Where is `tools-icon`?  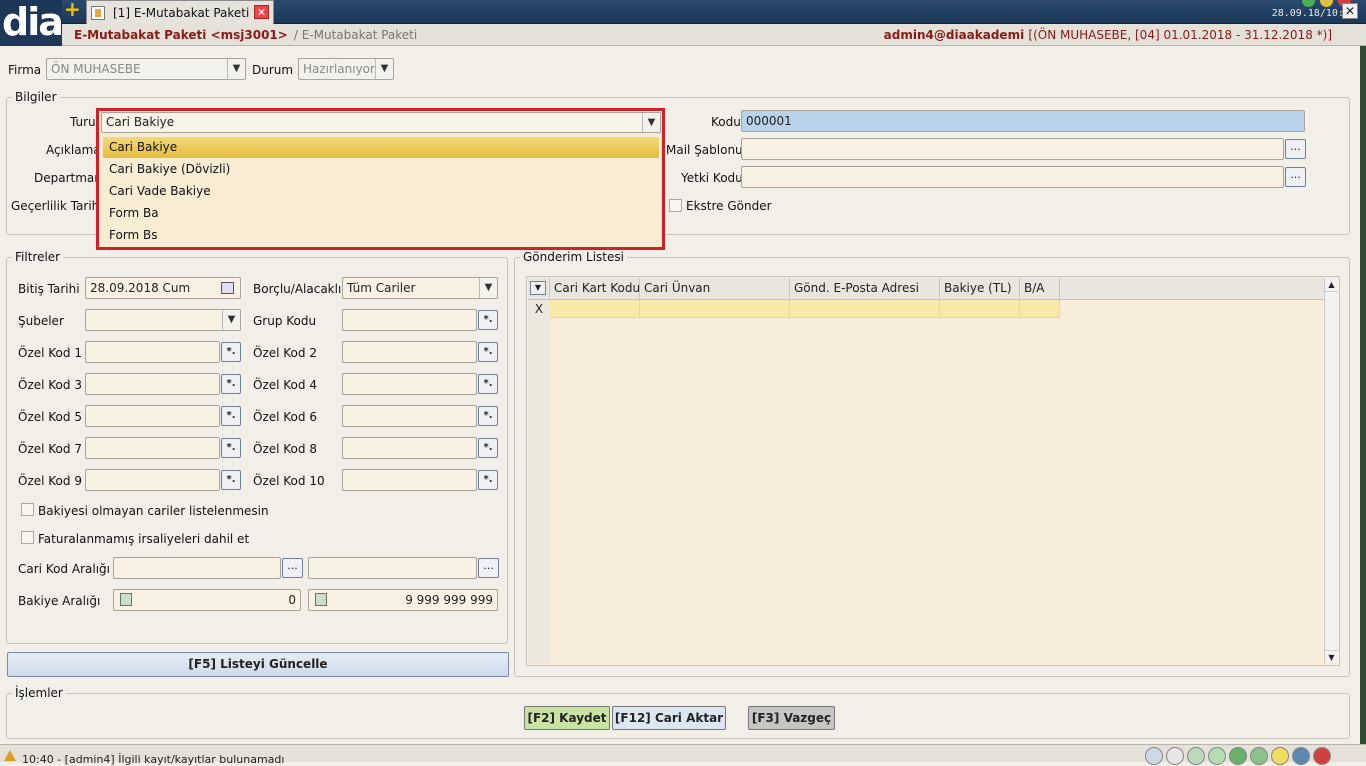
tools-icon is located at coordinates (1175, 756).